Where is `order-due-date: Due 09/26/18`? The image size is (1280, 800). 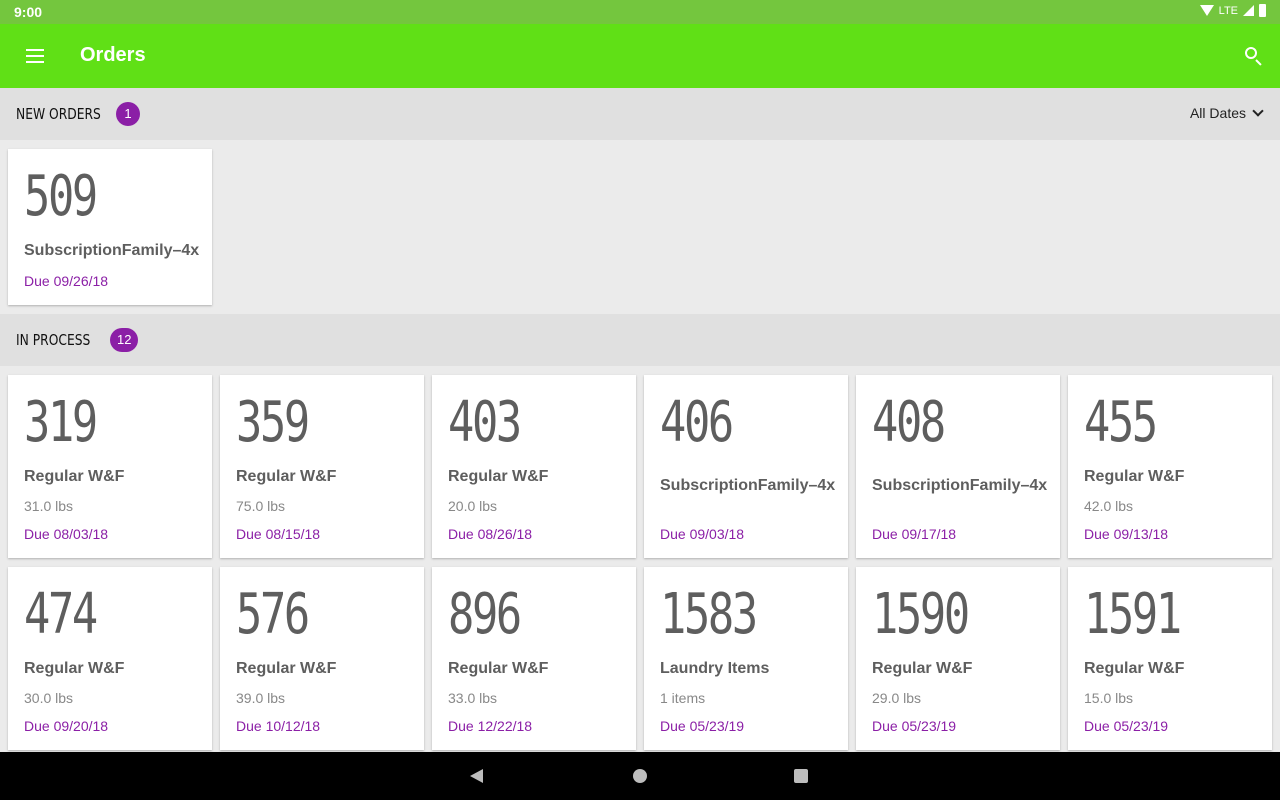
order-due-date: Due 09/26/18 is located at coordinates (66, 281).